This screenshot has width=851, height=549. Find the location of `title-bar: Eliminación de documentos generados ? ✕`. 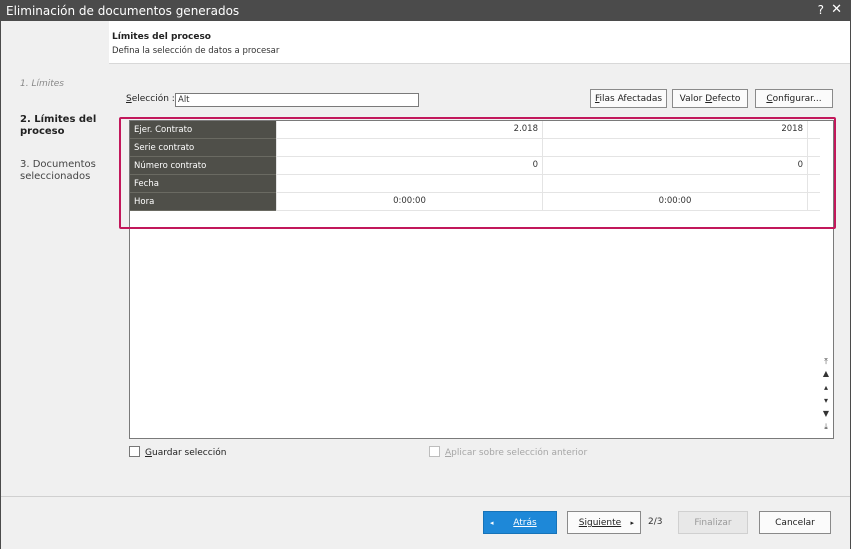

title-bar: Eliminación de documentos generados ? ✕ is located at coordinates (425, 11).